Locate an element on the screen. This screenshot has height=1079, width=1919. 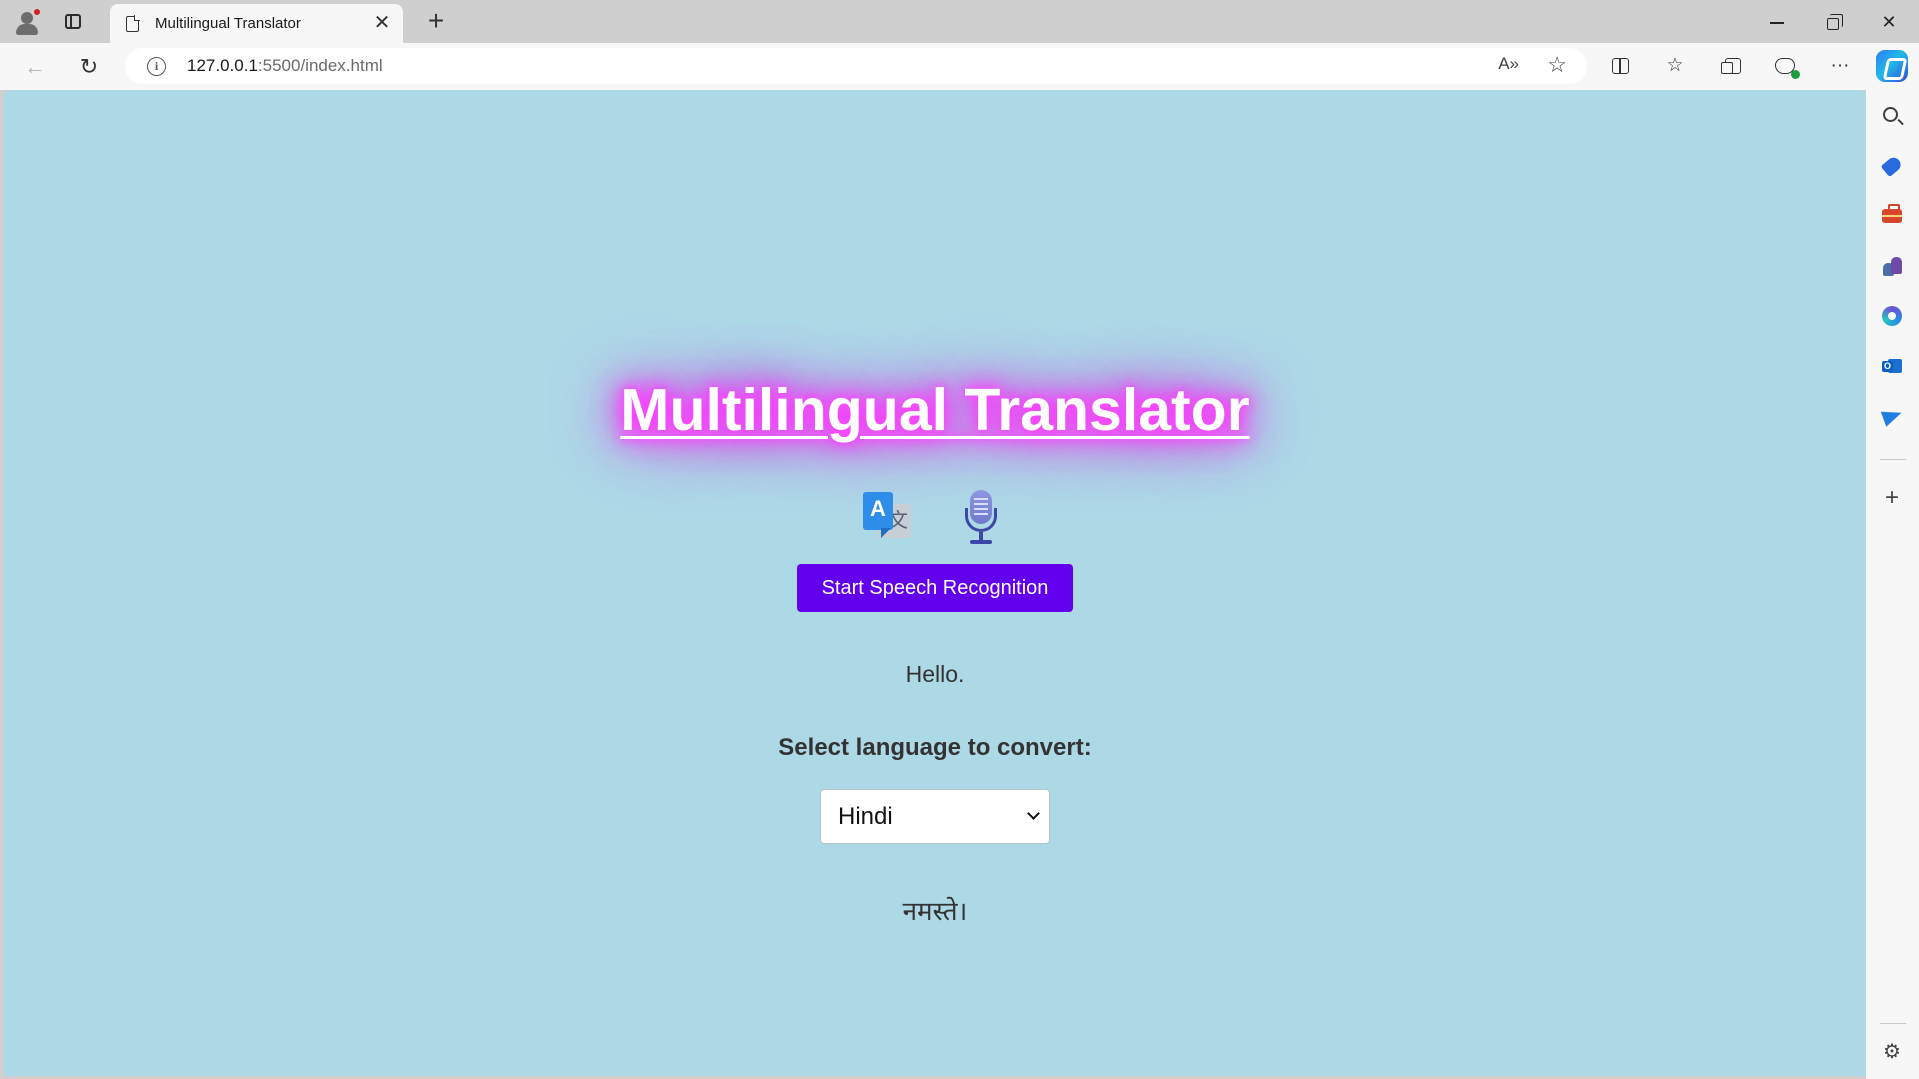
refresh-button: ↻ is located at coordinates (89, 67).